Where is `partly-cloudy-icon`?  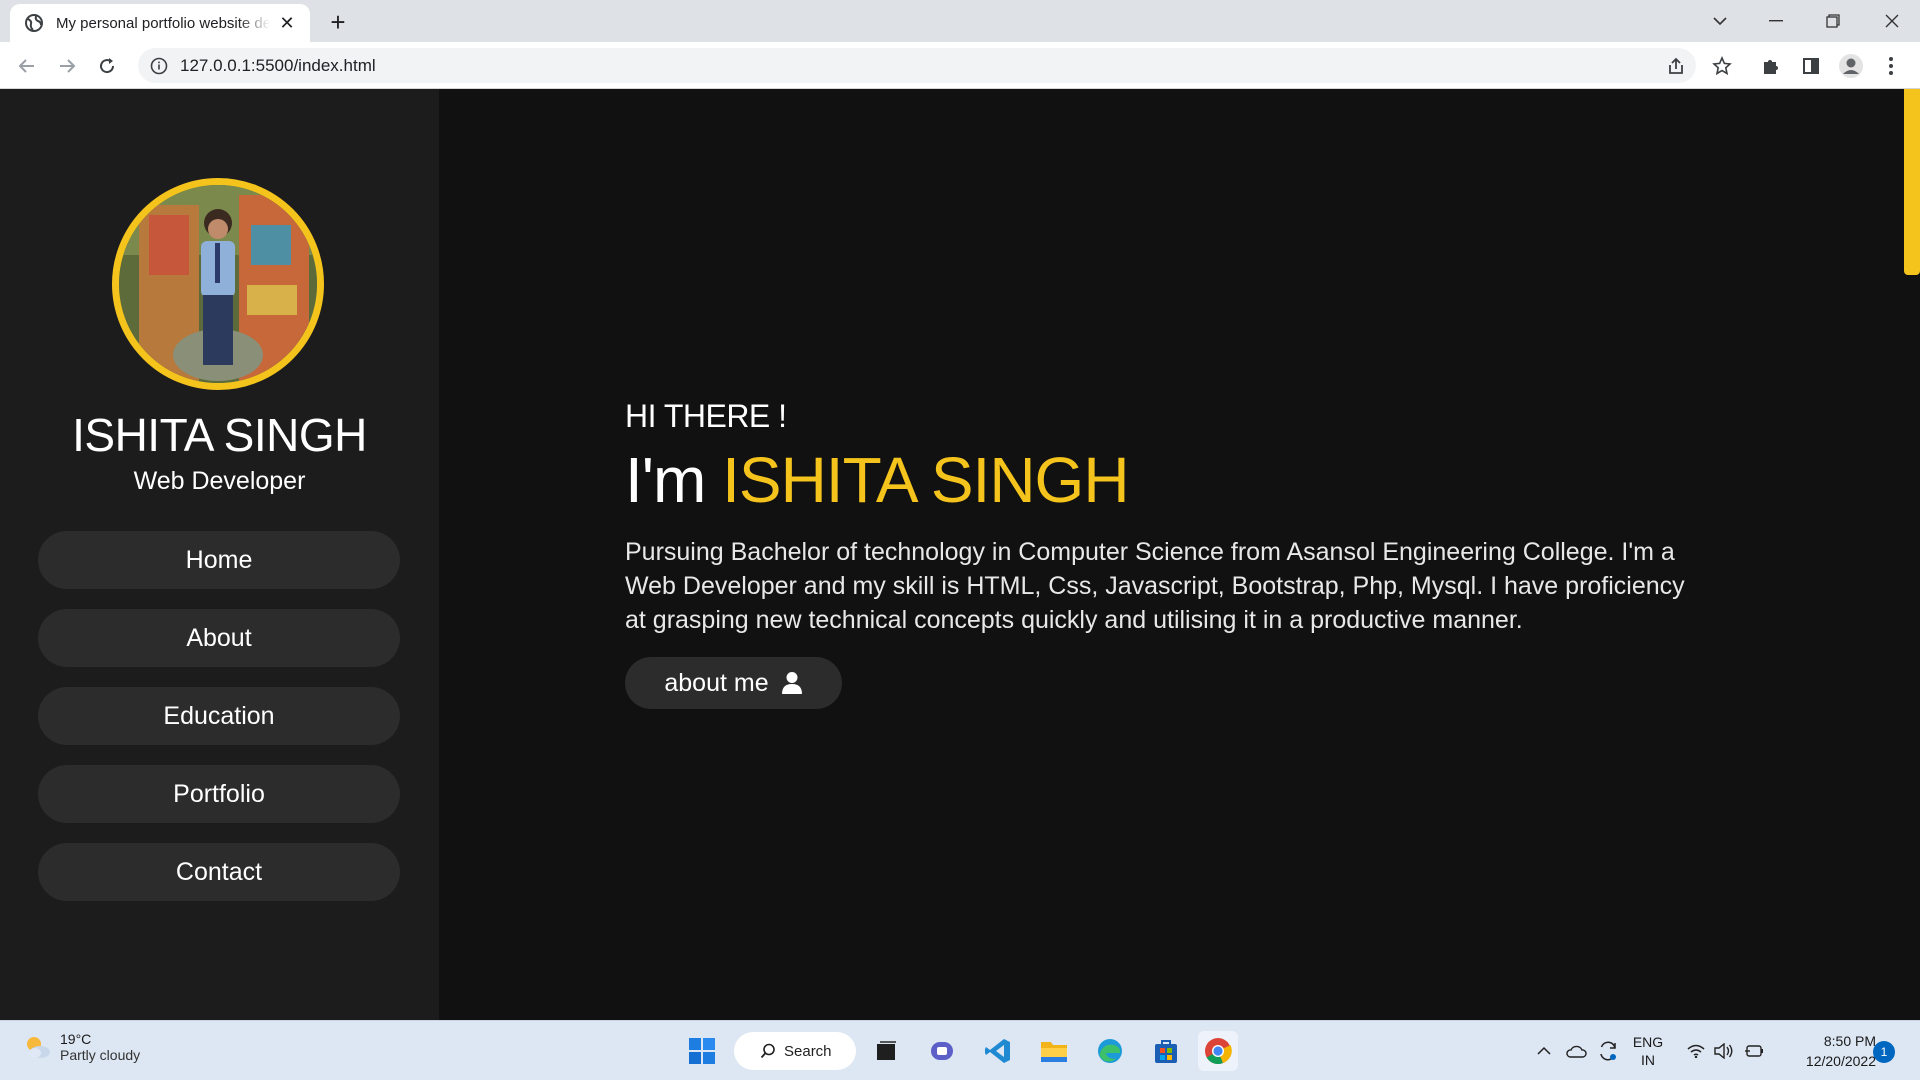 partly-cloudy-icon is located at coordinates (38, 1047).